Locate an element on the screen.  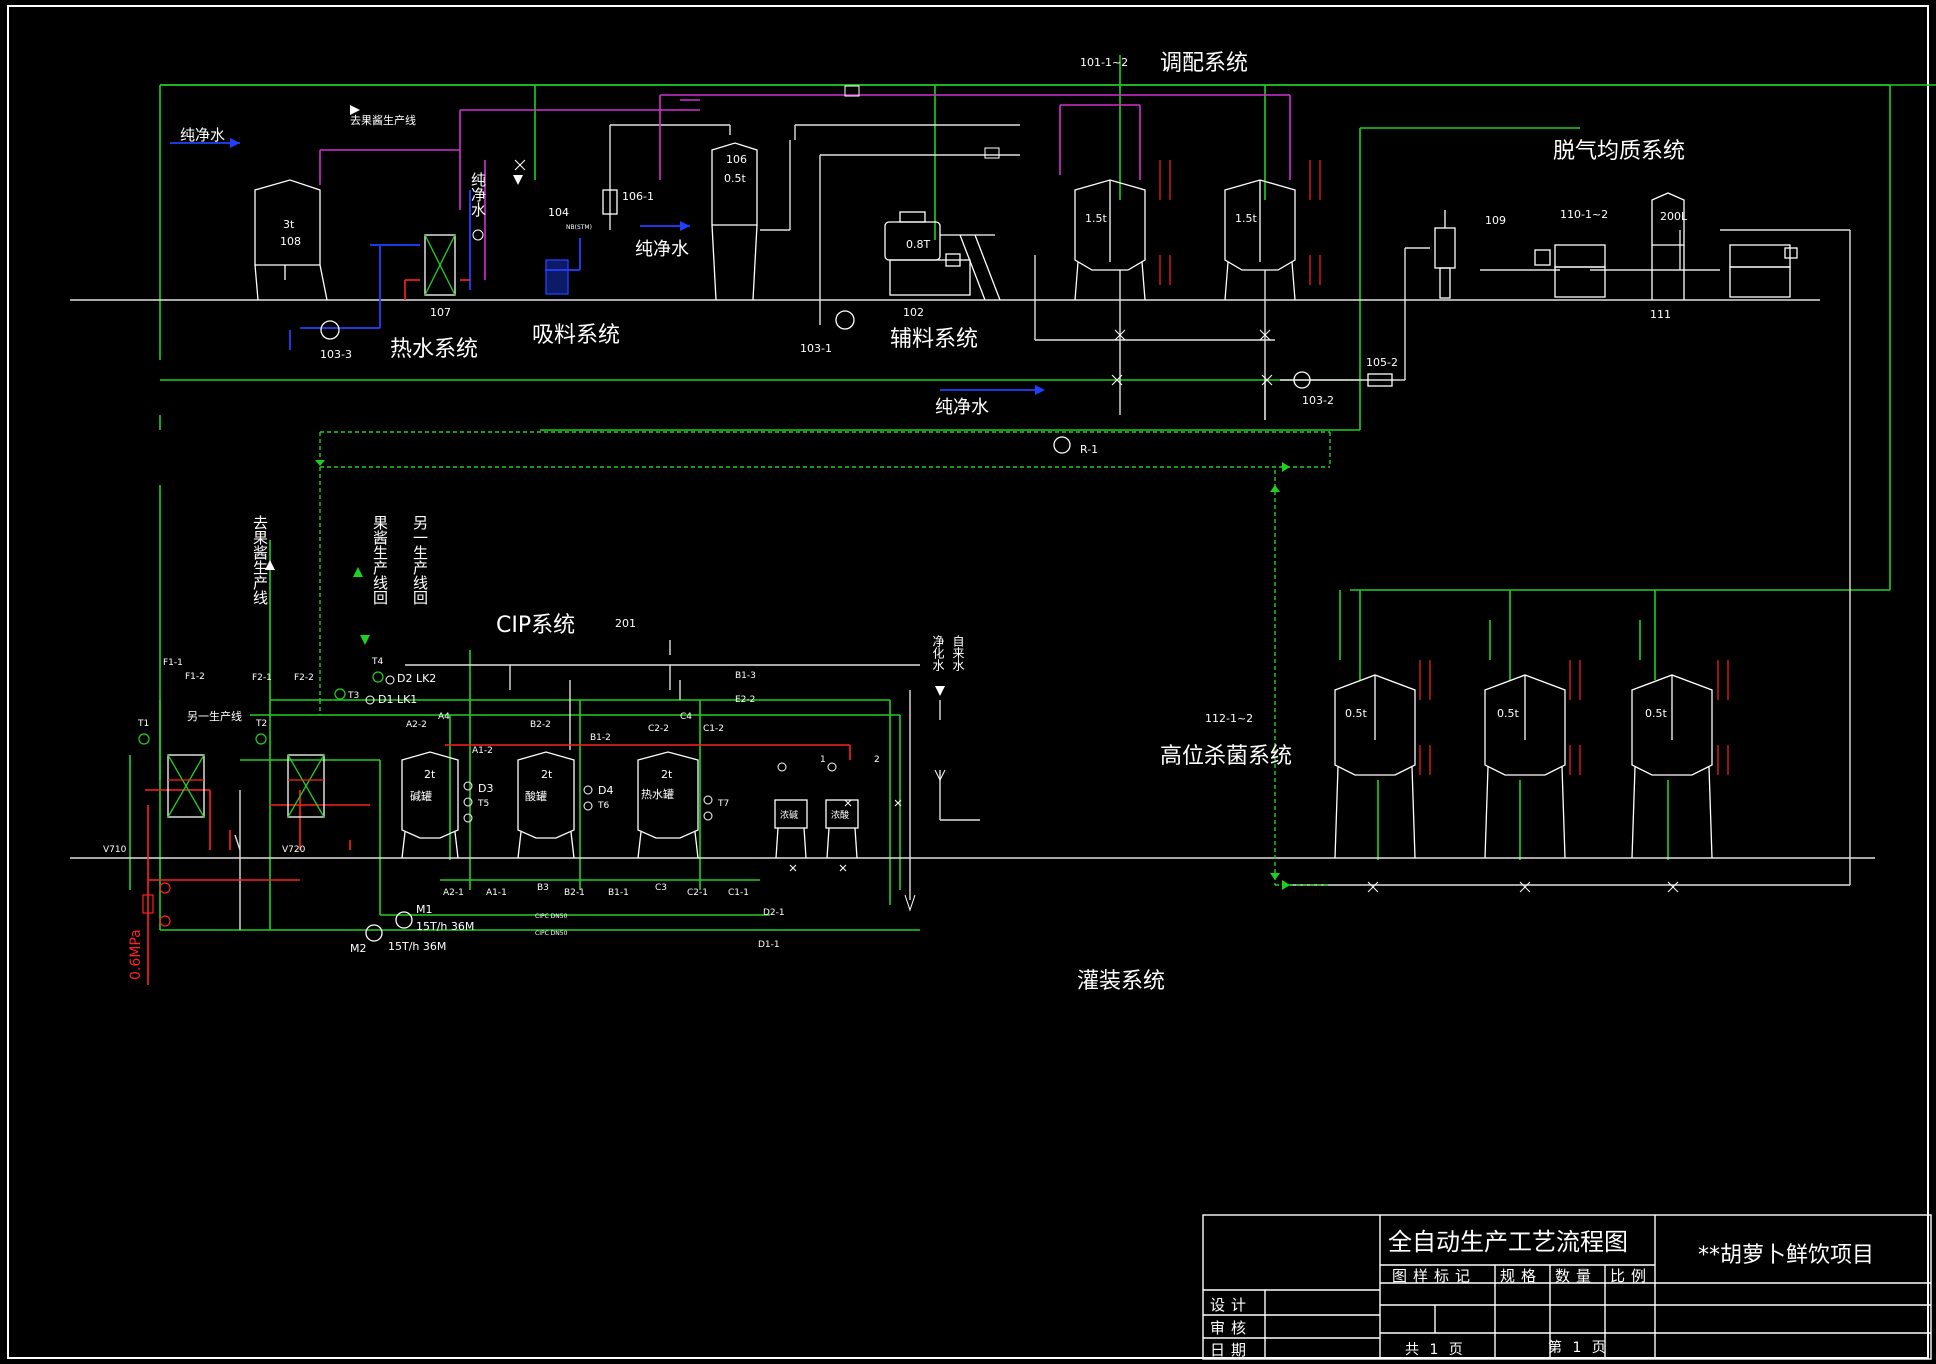
valve-f1-2: F1-2 is located at coordinates (195, 677).